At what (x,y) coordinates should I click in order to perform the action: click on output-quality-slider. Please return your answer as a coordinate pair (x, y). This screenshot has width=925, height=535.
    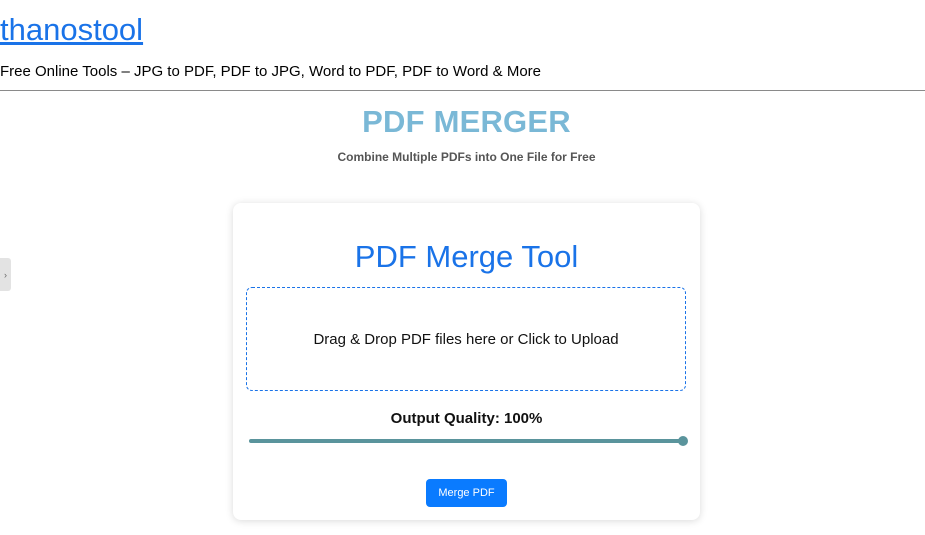
    Looking at the image, I should click on (466, 441).